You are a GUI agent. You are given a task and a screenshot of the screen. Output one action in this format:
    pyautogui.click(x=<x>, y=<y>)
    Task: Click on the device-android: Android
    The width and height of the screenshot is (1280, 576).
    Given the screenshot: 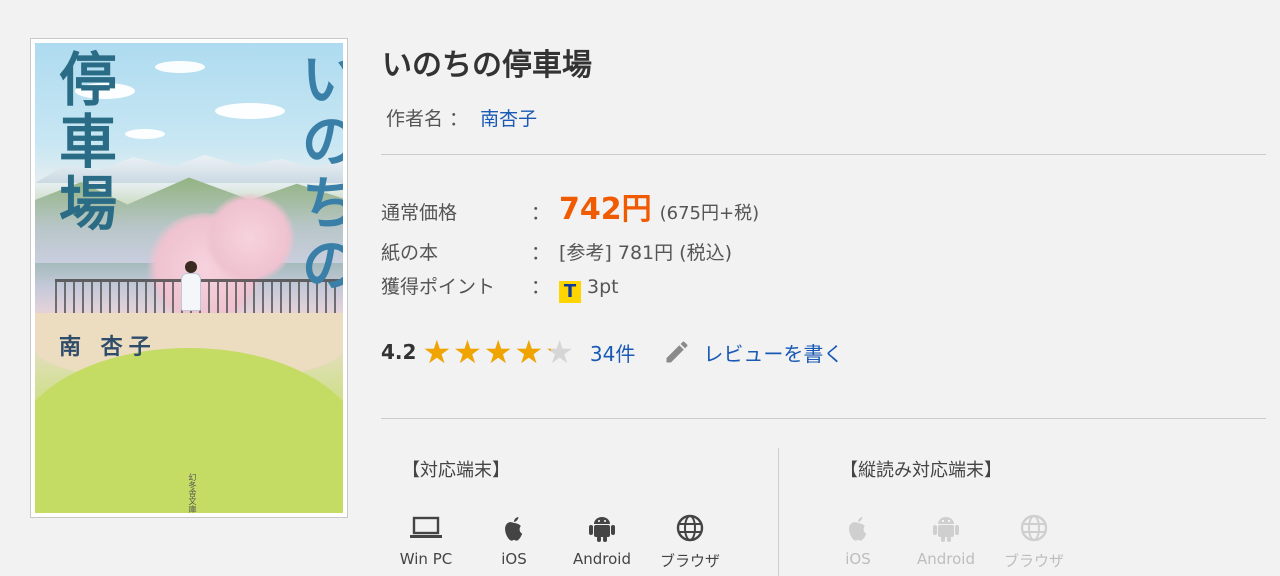 What is the action you would take?
    pyautogui.click(x=602, y=540)
    